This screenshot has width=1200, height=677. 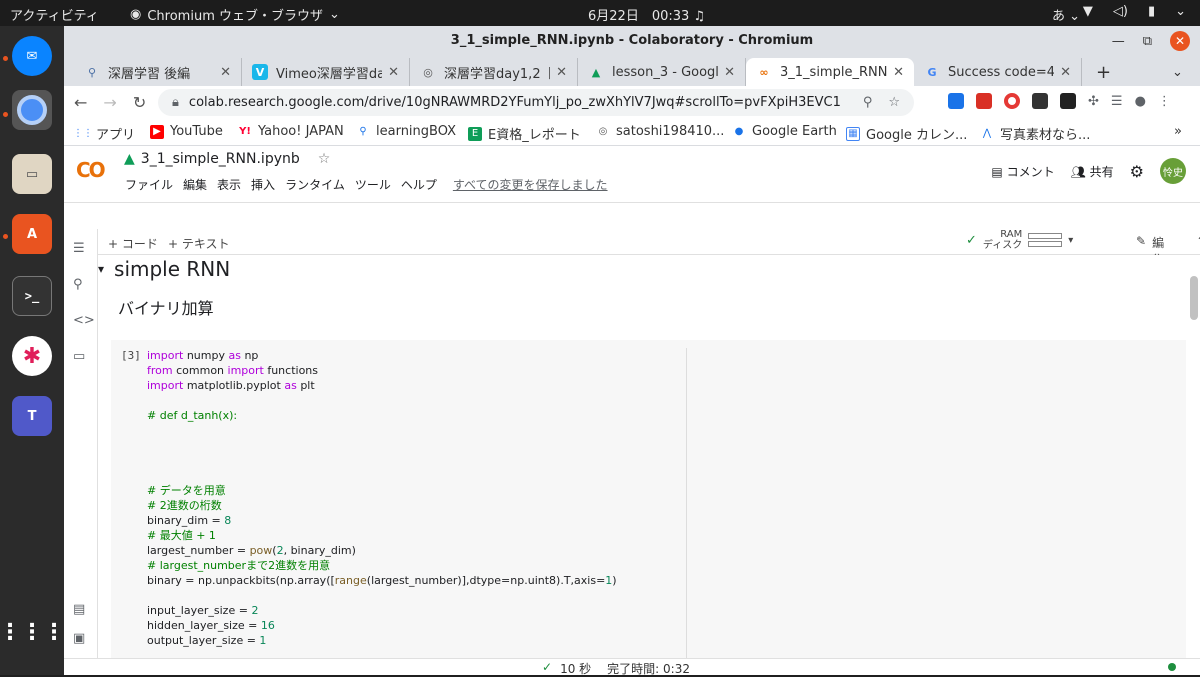 What do you see at coordinates (136, 14) in the screenshot?
I see `chromium-icon: ◉` at bounding box center [136, 14].